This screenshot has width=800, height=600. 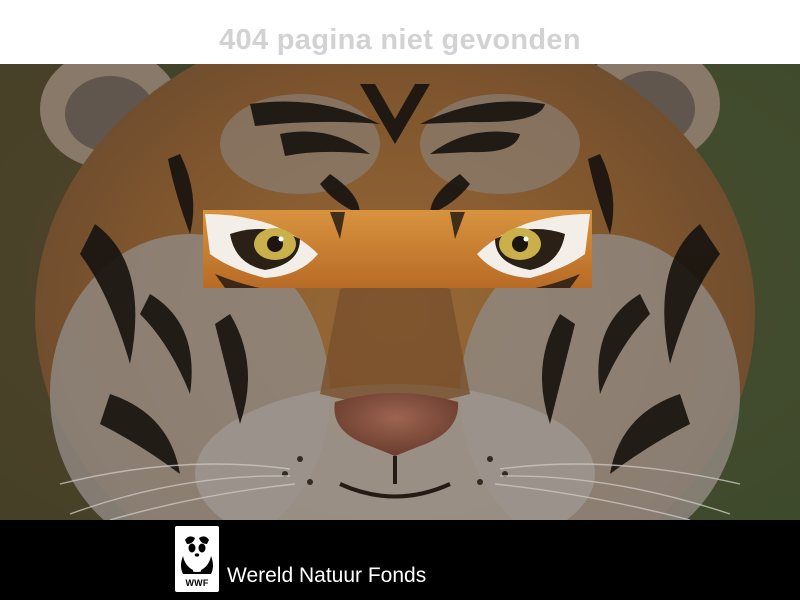 I want to click on organization-name: Wereld Natuur Fonds, so click(x=326, y=576).